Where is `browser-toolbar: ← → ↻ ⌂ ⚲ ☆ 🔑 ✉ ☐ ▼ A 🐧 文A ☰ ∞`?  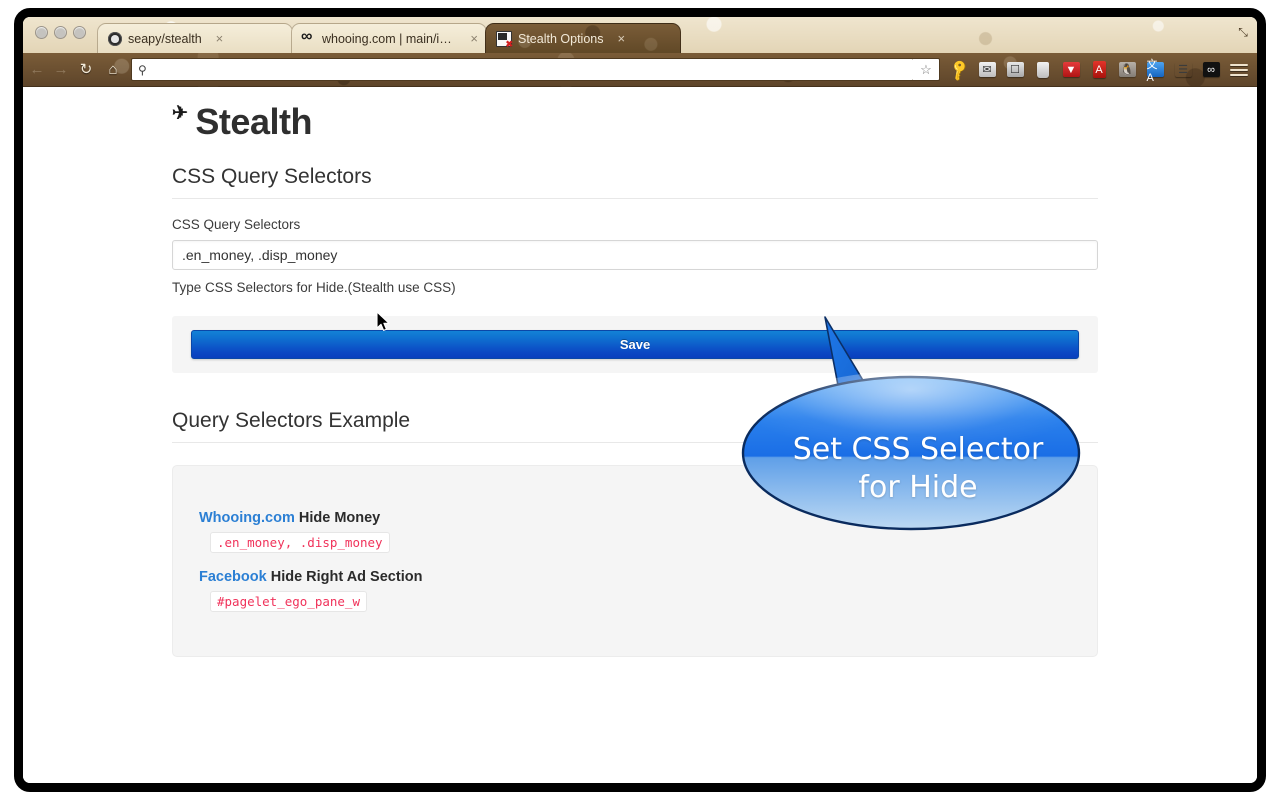
browser-toolbar: ← → ↻ ⌂ ⚲ ☆ 🔑 ✉ ☐ ▼ A 🐧 文A ☰ ∞ is located at coordinates (640, 70).